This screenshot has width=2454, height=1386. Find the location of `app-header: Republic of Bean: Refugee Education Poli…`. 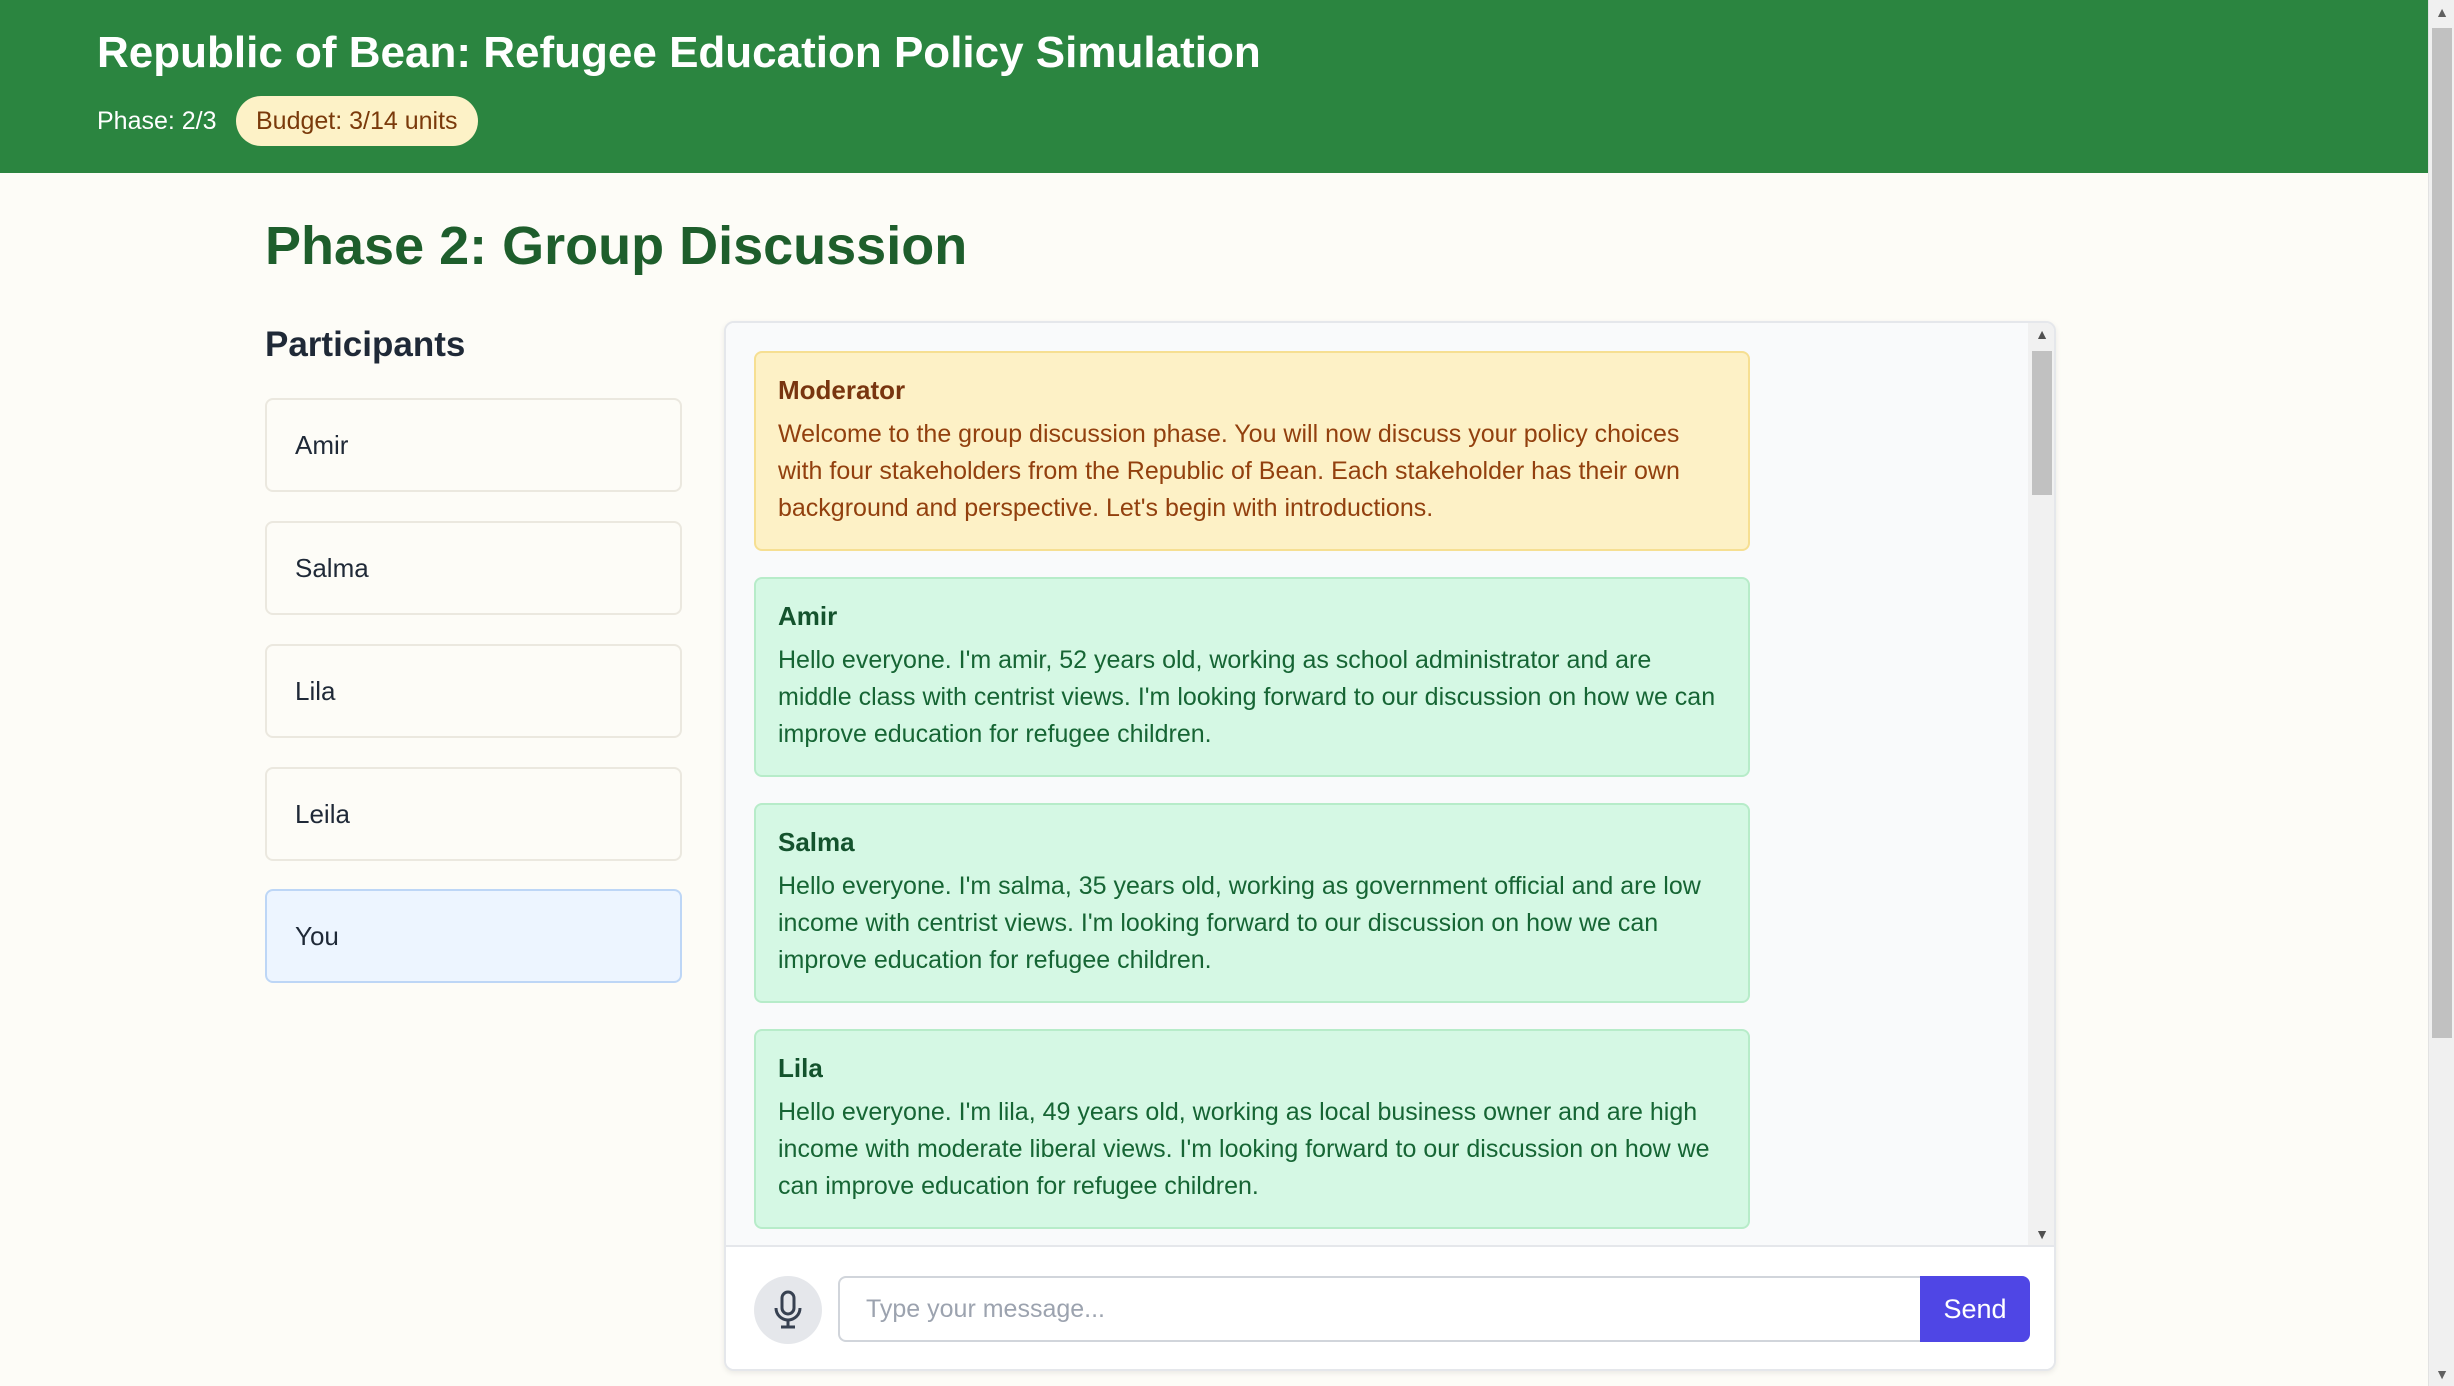

app-header: Republic of Bean: Refugee Education Poli… is located at coordinates (1214, 86).